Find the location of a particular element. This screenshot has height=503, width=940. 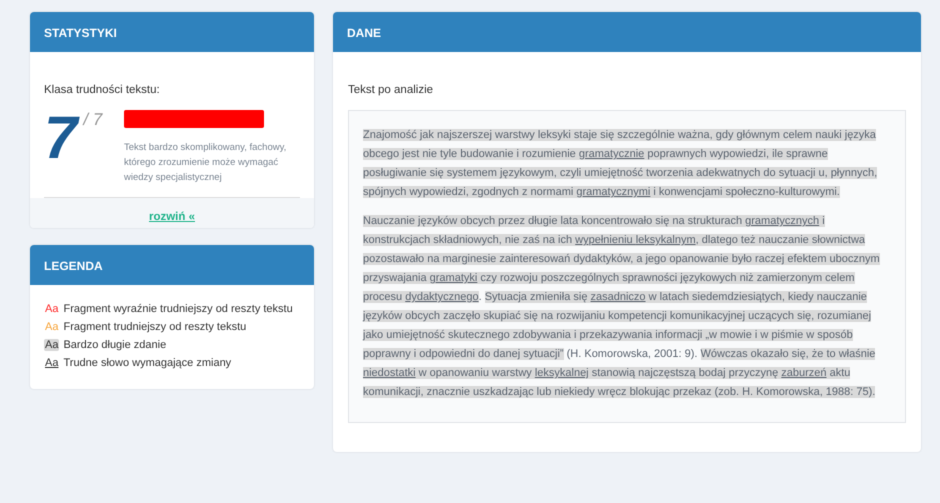

expand-link: rozwiń « is located at coordinates (171, 217).